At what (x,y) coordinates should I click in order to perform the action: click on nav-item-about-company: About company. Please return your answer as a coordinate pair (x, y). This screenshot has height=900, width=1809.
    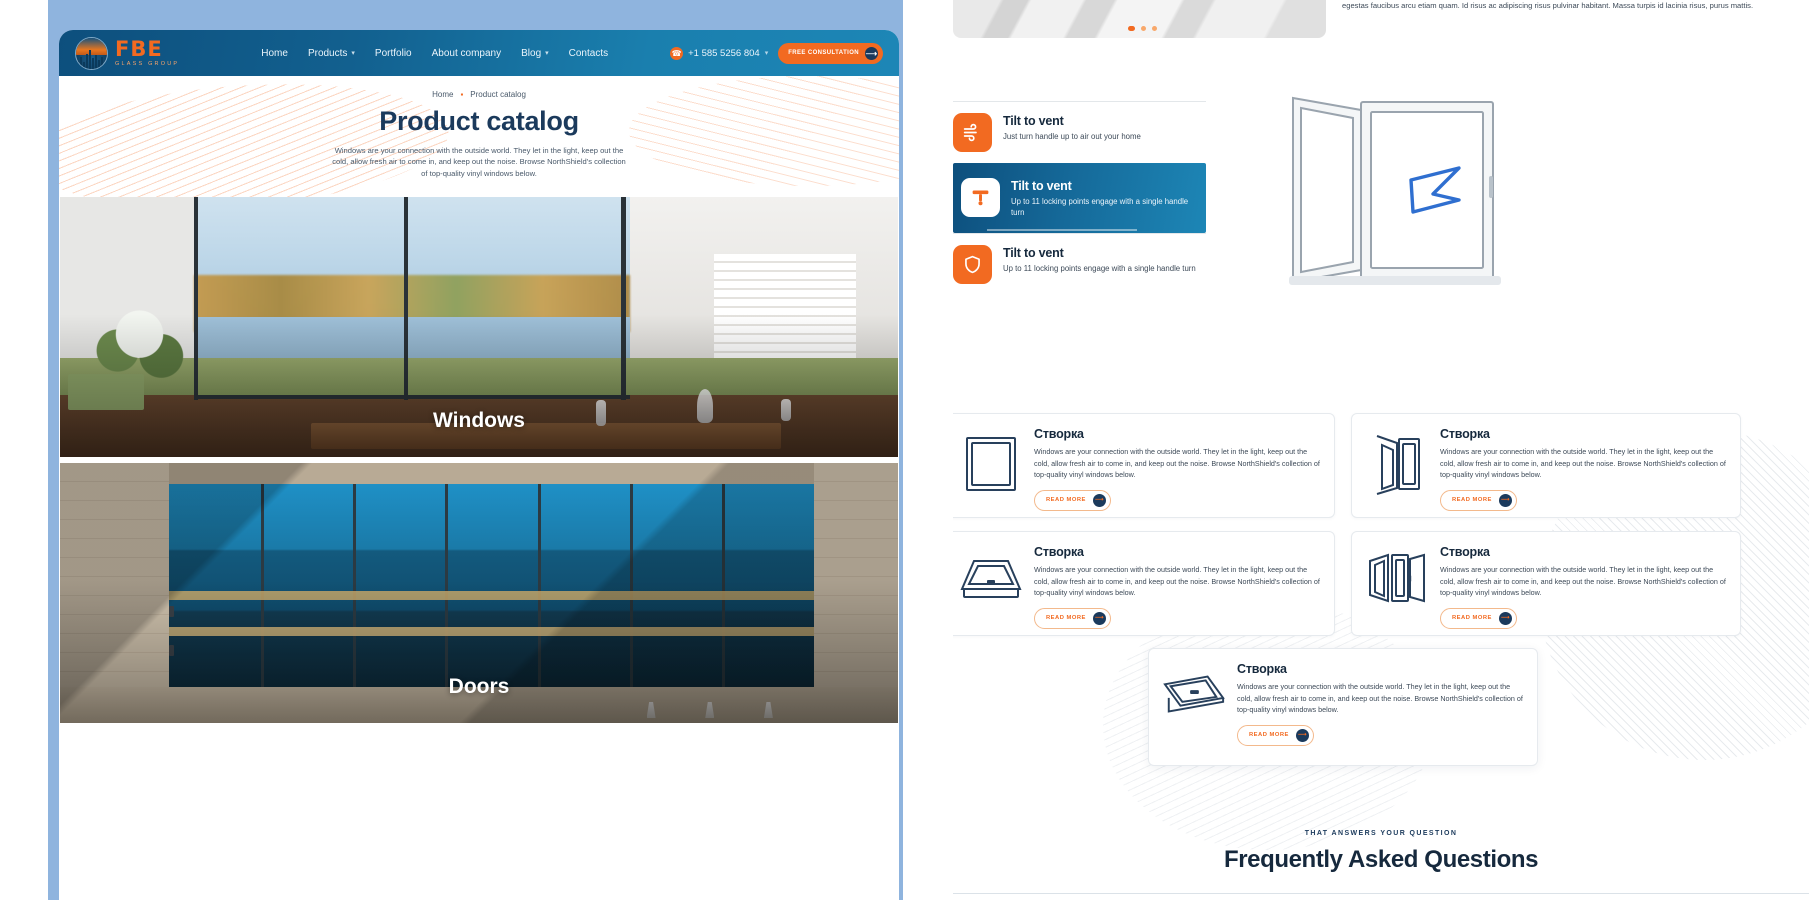
    Looking at the image, I should click on (467, 53).